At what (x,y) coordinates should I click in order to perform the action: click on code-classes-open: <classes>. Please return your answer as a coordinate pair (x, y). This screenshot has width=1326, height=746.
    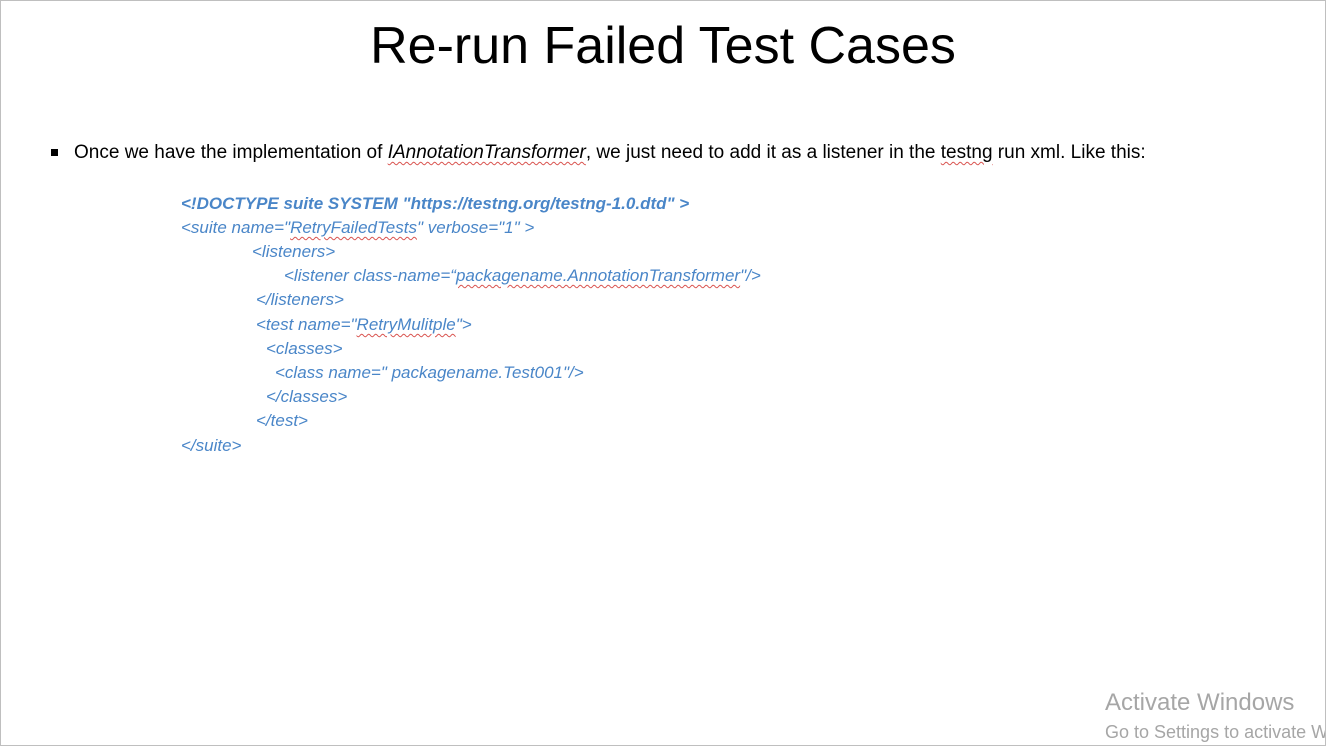
    Looking at the image, I should click on (304, 348).